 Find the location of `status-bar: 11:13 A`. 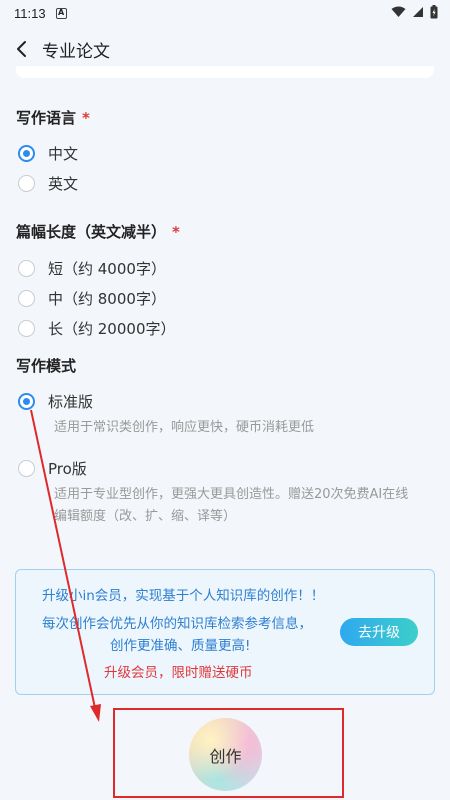

status-bar: 11:13 A is located at coordinates (225, 13).